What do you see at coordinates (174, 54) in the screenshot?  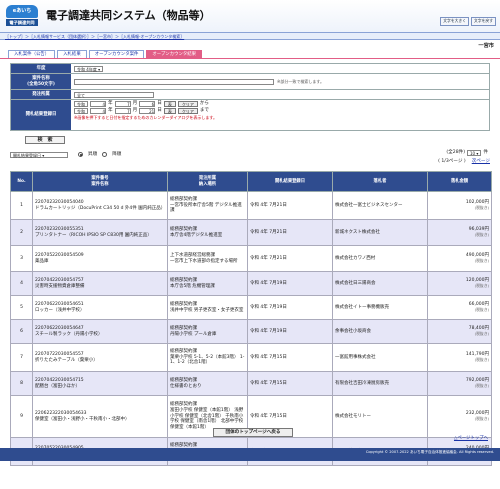 I see `tab-open-counter-results: オープンカウンタ結果` at bounding box center [174, 54].